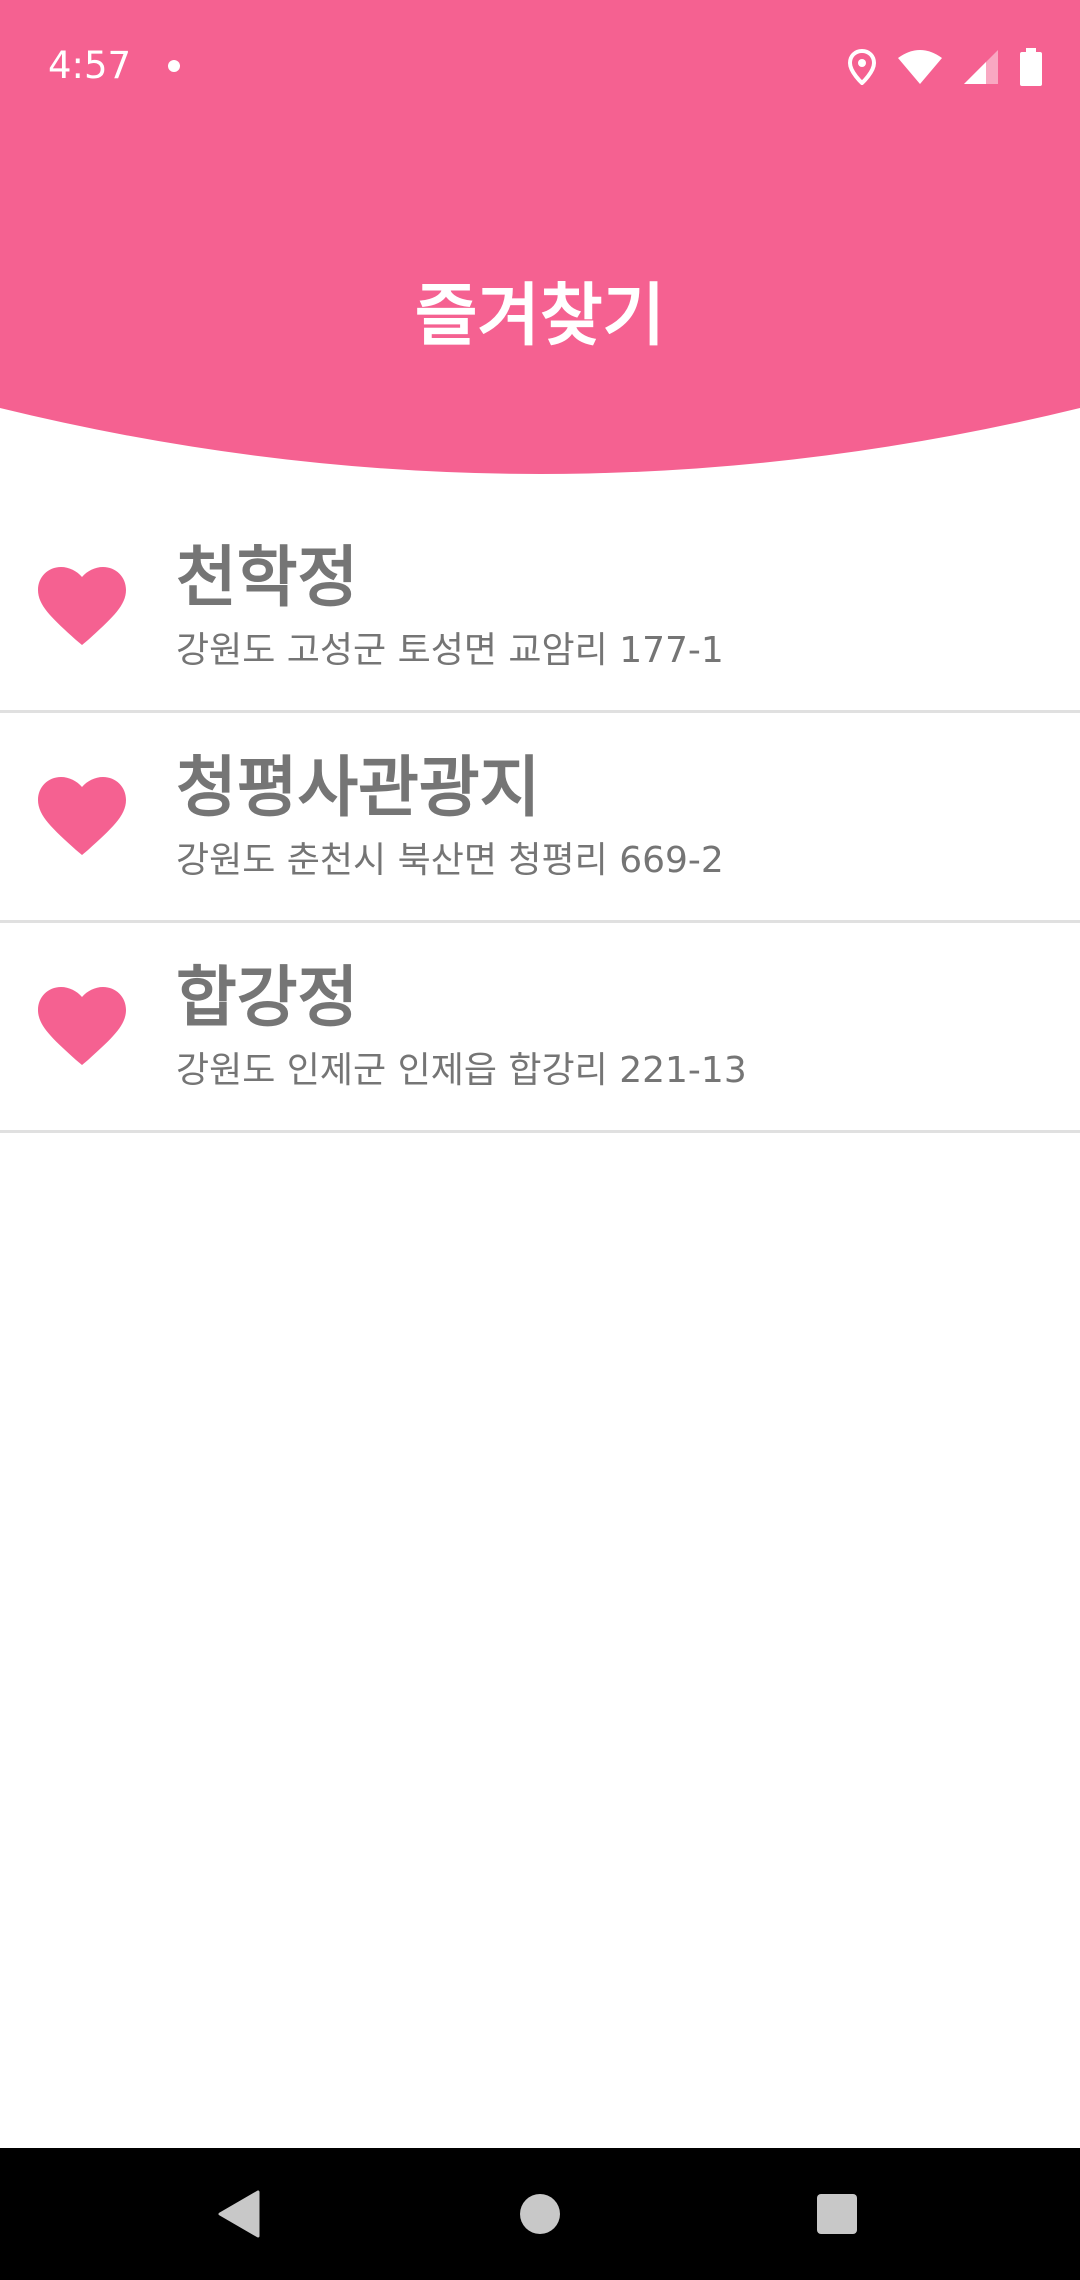 This screenshot has width=1080, height=2280. What do you see at coordinates (540, 1029) in the screenshot?
I see `list-item: 합강정 강원도 인제군 인제읍 합강리 221-13` at bounding box center [540, 1029].